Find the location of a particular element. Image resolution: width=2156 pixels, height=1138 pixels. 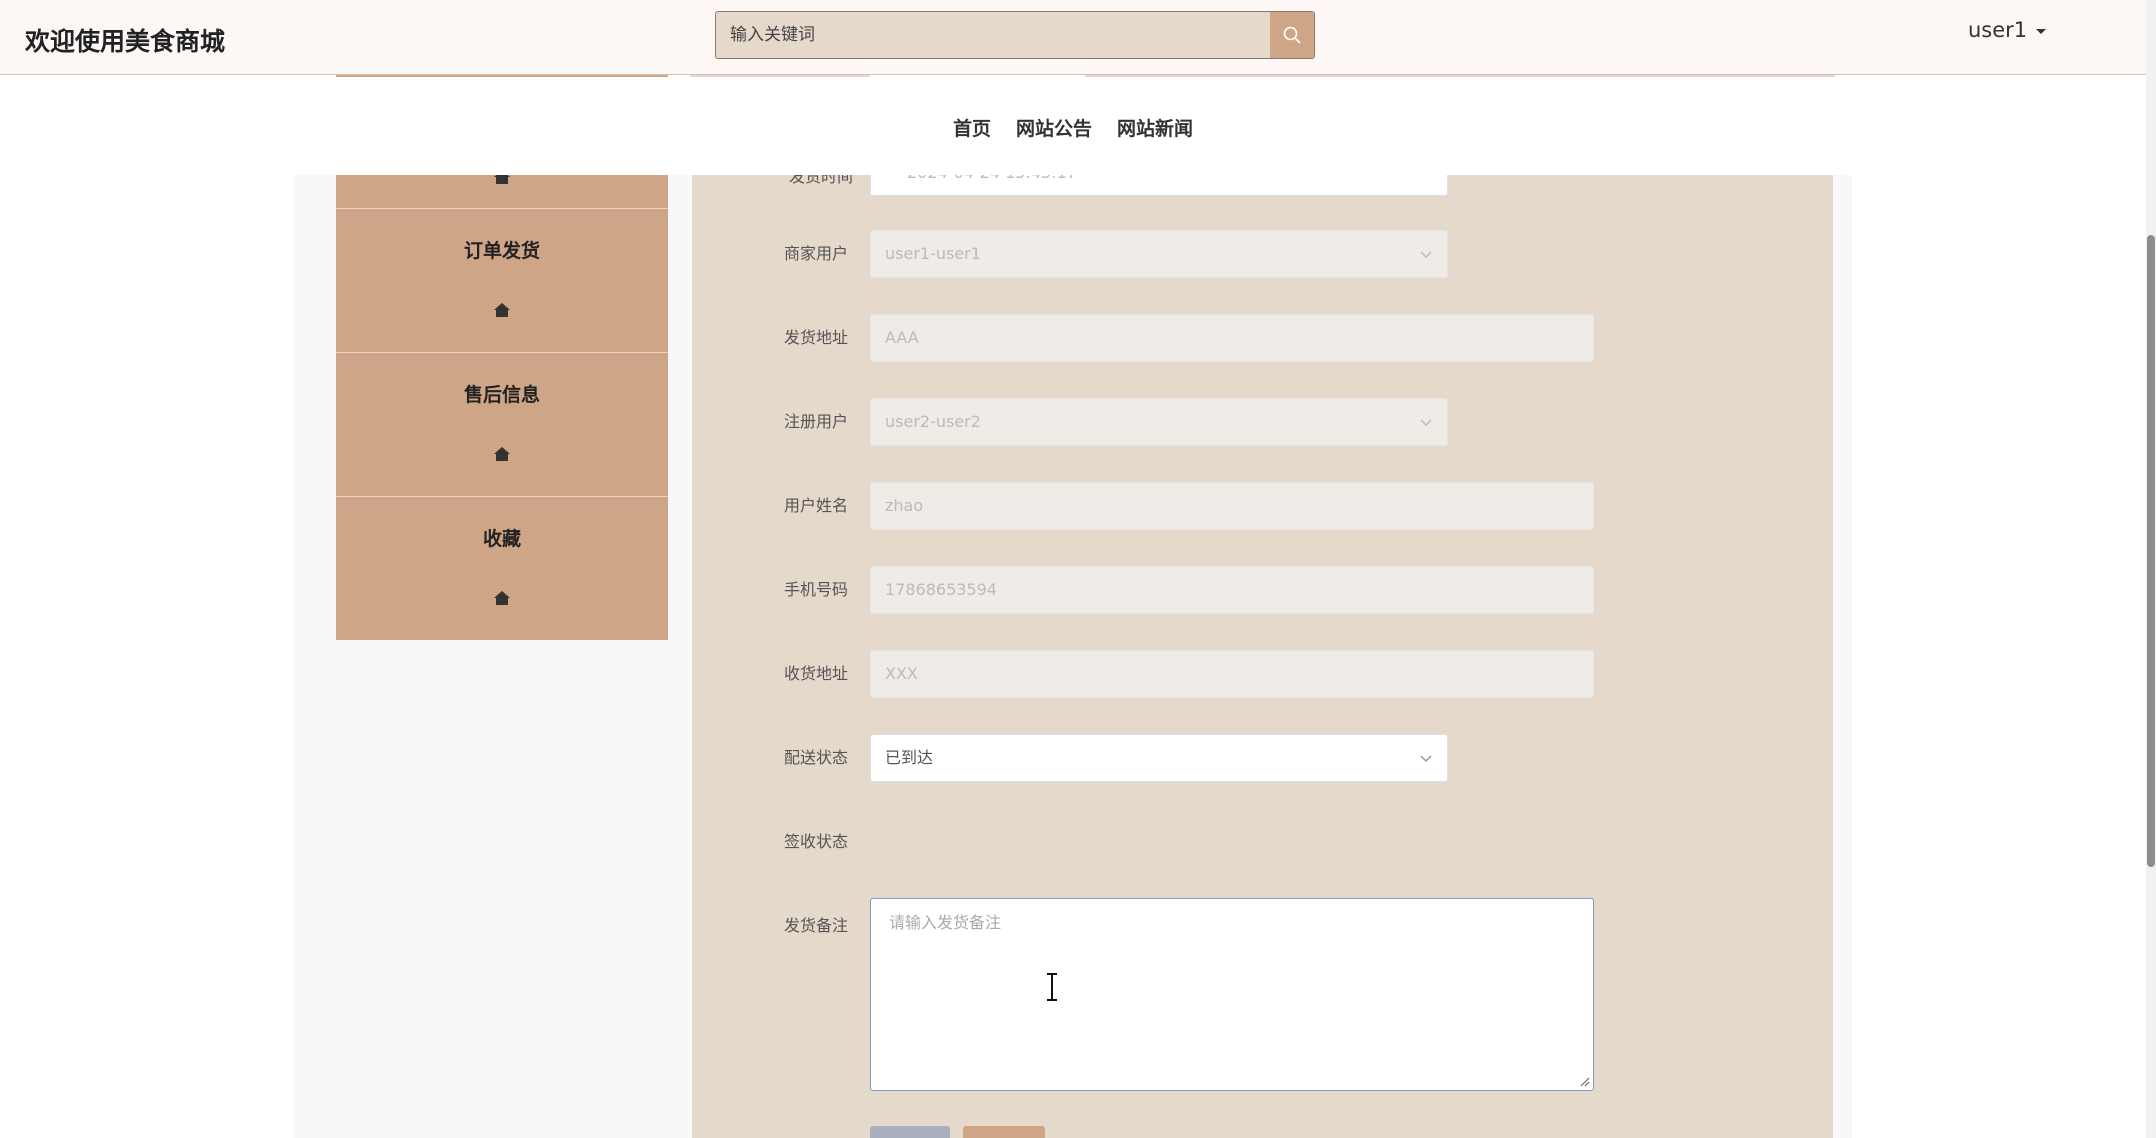

resize-grip-icon is located at coordinates (1584, 1081).